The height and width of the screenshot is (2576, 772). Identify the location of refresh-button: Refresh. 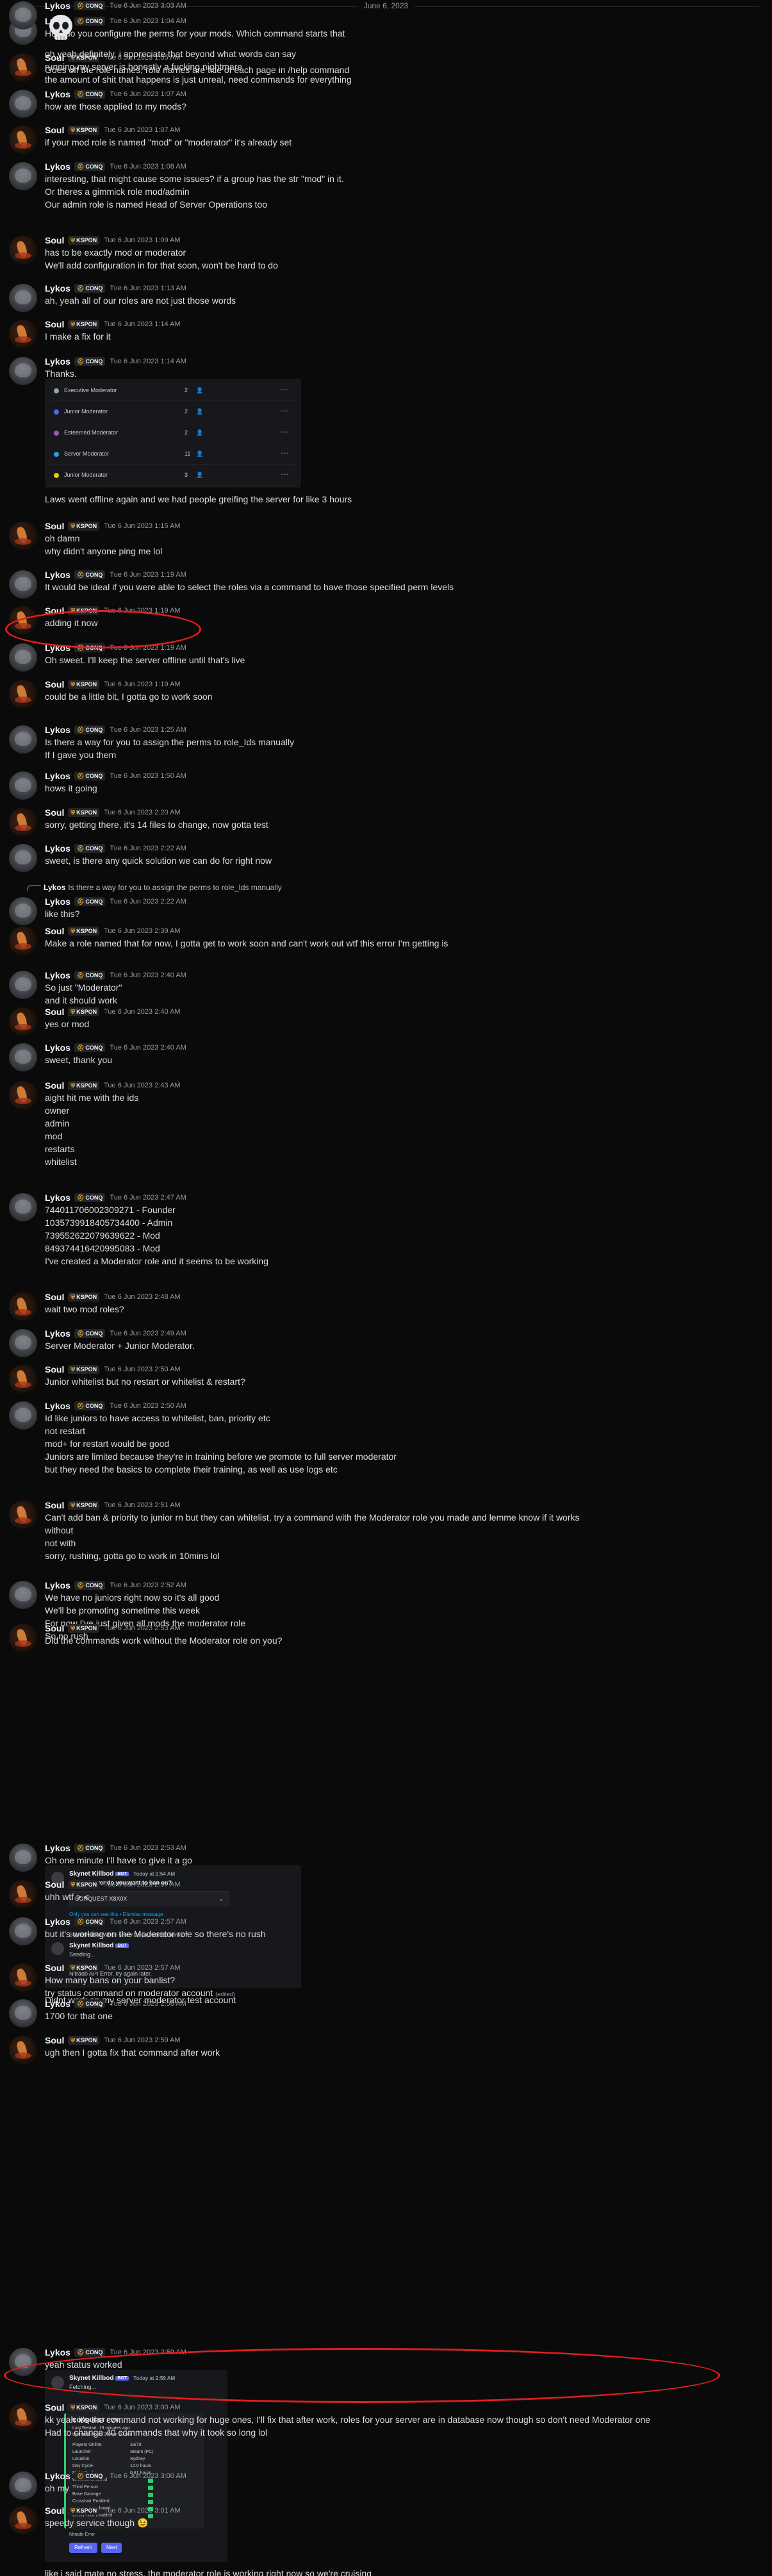
(84, 2548).